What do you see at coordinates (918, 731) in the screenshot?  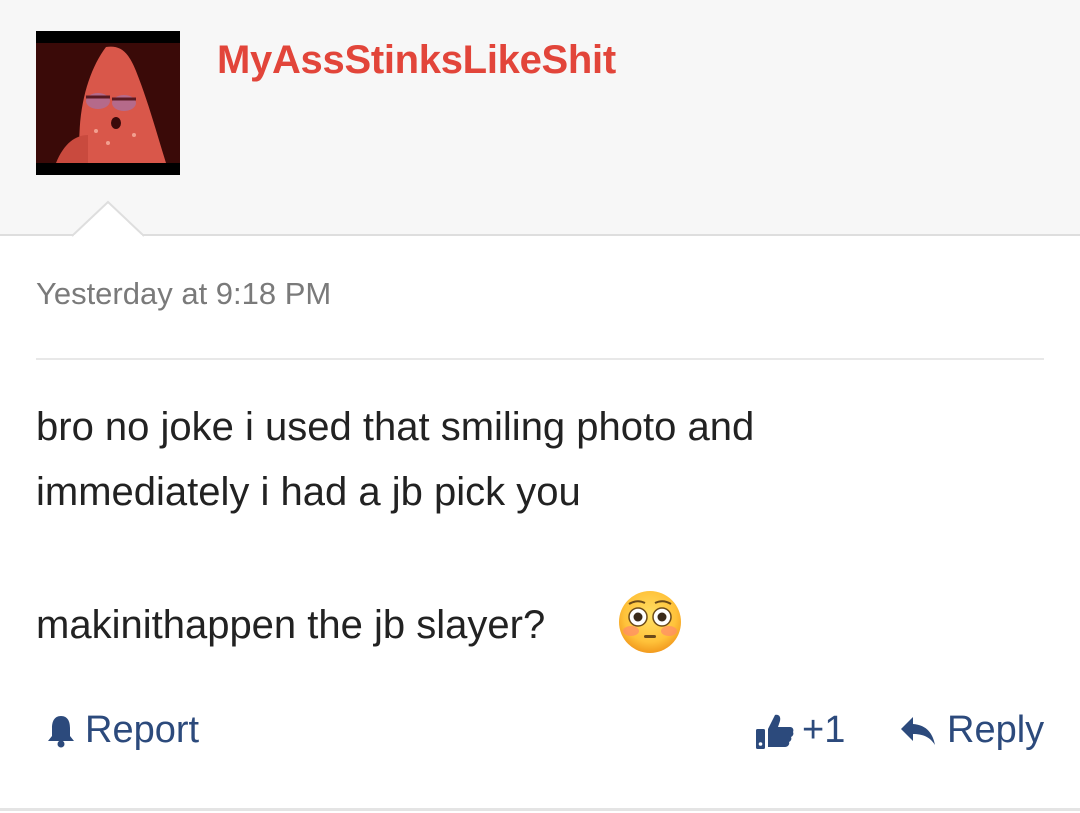 I see `reply-arrow-icon` at bounding box center [918, 731].